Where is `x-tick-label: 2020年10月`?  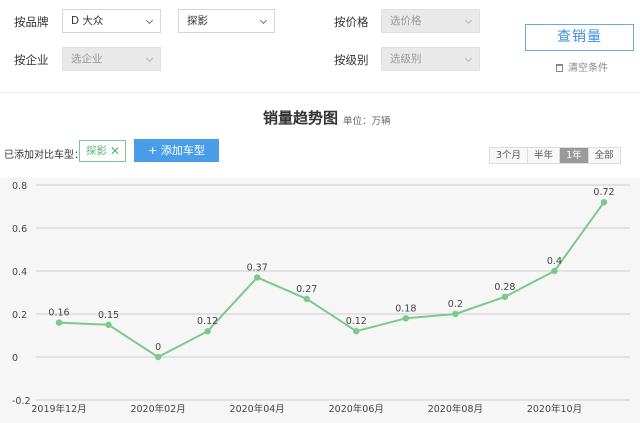 x-tick-label: 2020年10月 is located at coordinates (554, 409).